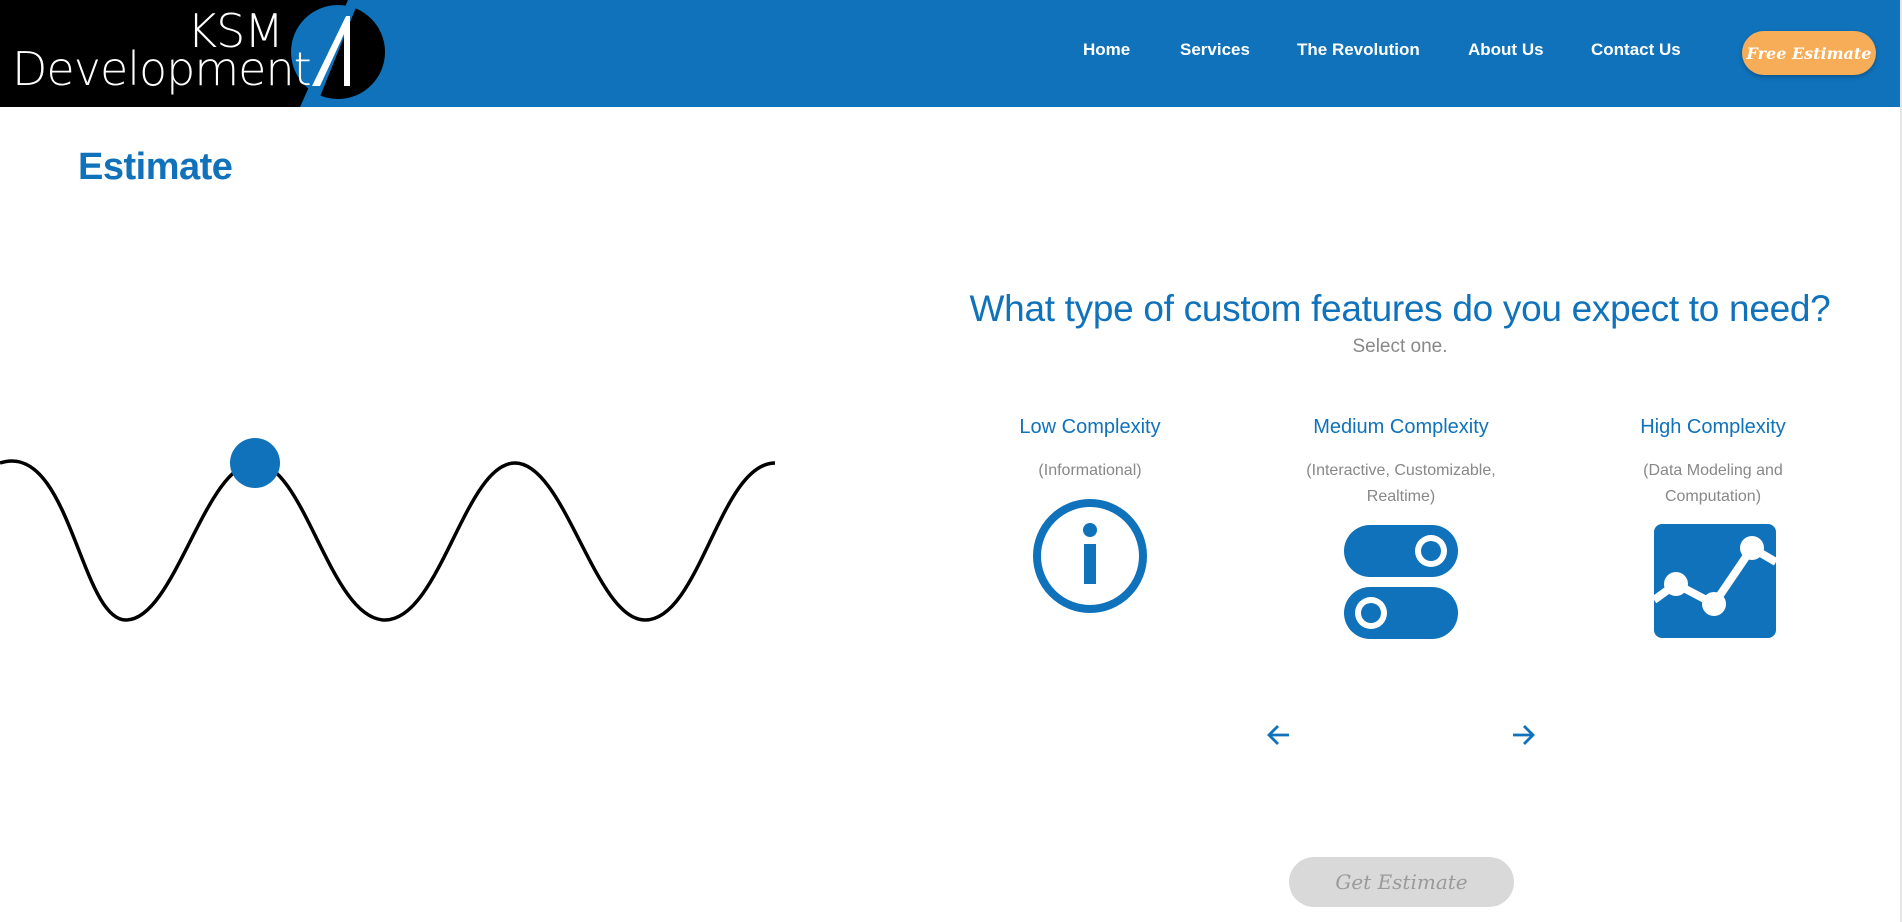  Describe the element at coordinates (1401, 483) in the screenshot. I see `option-description: (Interactive, Customizable, Realtime)` at that location.